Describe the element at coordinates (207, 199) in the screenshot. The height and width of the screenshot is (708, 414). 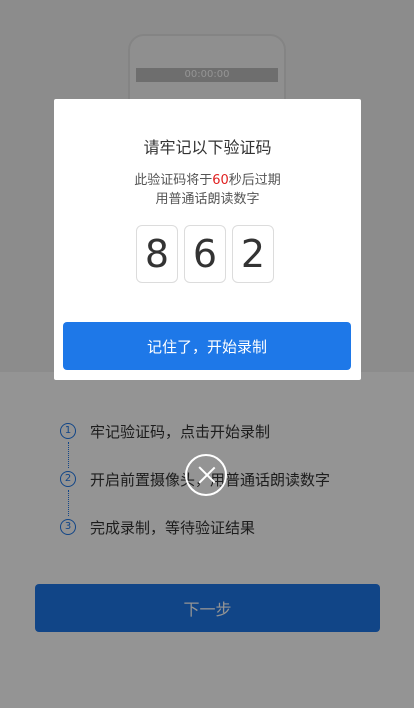
I see `read-instruction: 用普通话朗读数字` at that location.